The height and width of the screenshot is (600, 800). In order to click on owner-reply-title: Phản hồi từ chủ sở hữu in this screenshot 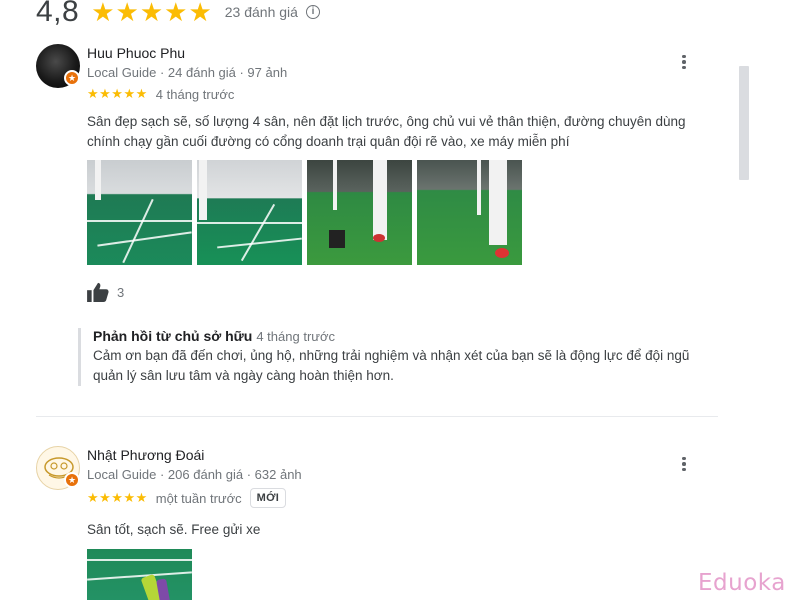, I will do `click(173, 336)`.